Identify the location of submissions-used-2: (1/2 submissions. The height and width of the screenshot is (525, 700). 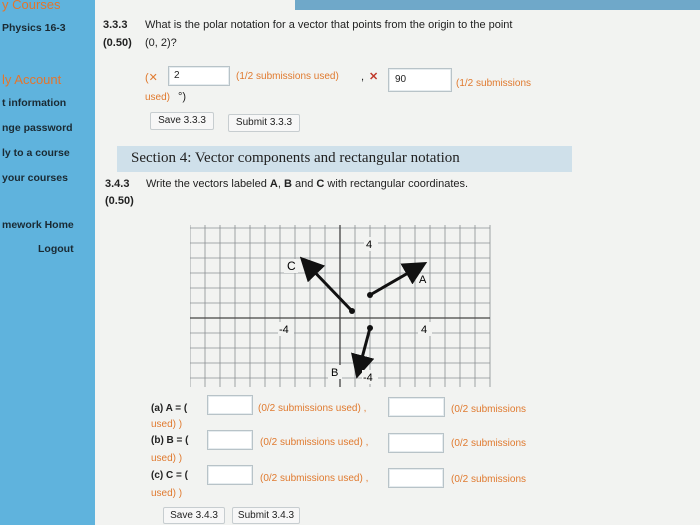
(494, 83).